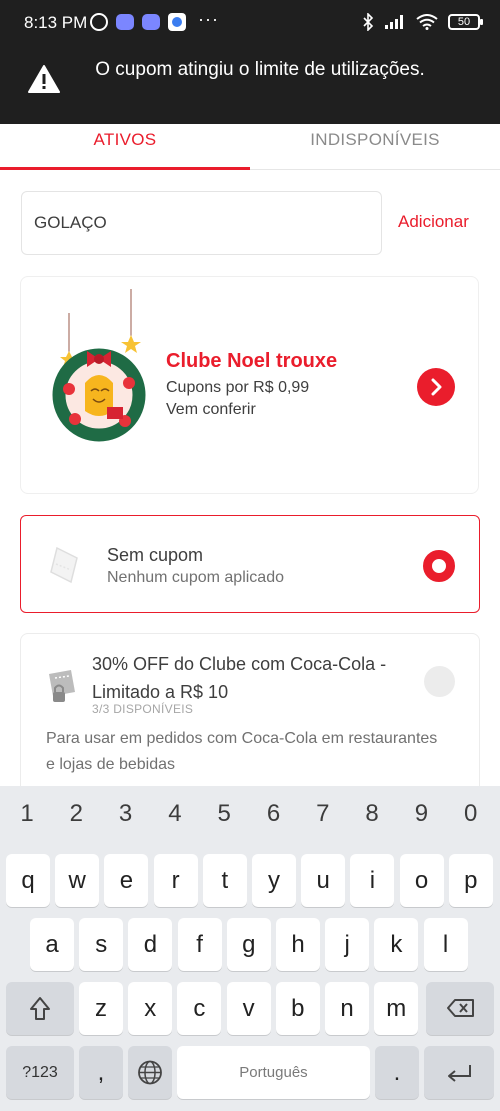 Image resolution: width=500 pixels, height=1111 pixels. Describe the element at coordinates (175, 814) in the screenshot. I see `number-key-4: 4` at that location.